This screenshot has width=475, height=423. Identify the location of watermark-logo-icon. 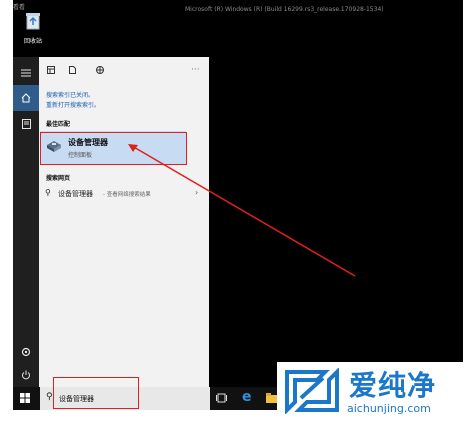
(312, 391).